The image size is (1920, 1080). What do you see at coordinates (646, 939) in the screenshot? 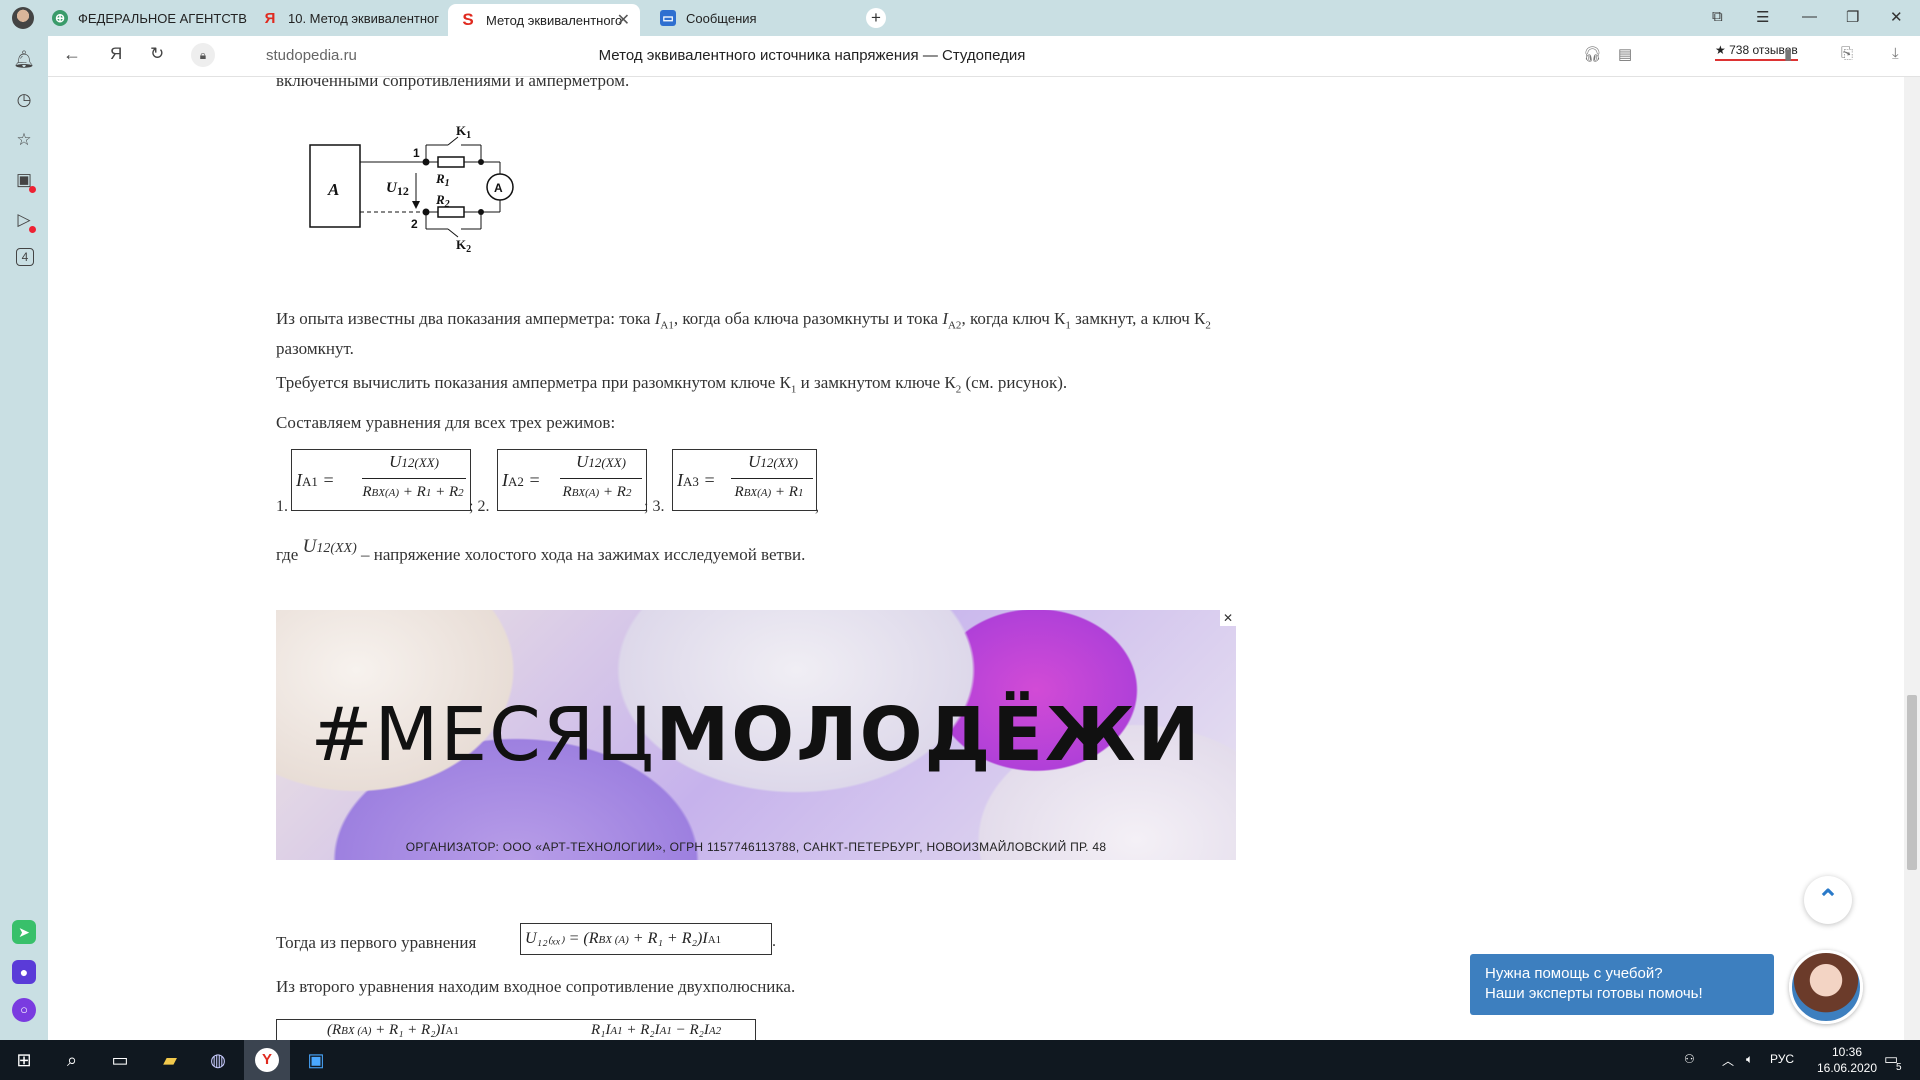
I see `formula-then: U₁₂₍ₓₓ₎ = (RBX (A) + R₁ + R₂)IA1` at bounding box center [646, 939].